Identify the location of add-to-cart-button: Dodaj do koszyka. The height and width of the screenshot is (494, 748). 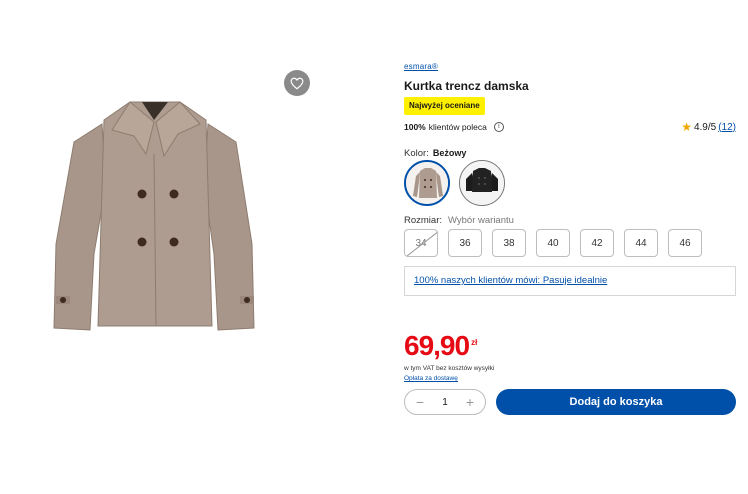
(616, 402).